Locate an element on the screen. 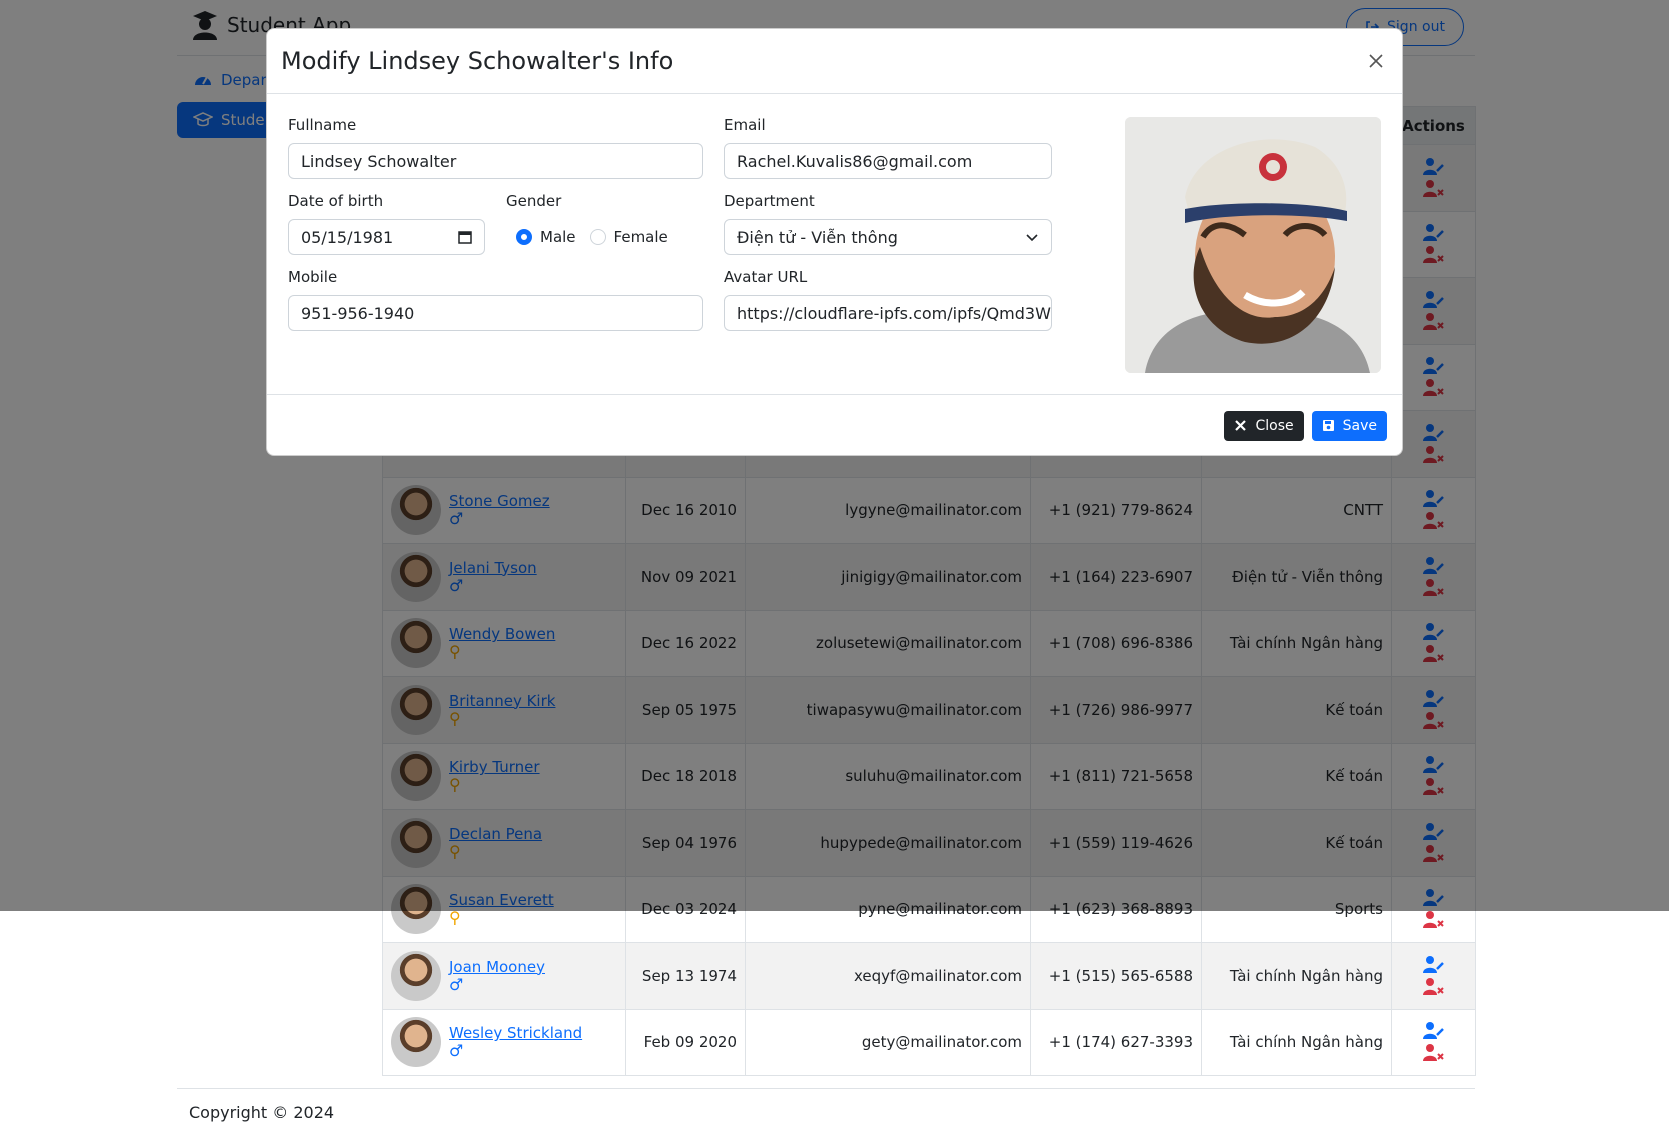  dob-group: Date of birth 05/15/1981 is located at coordinates (386, 223).